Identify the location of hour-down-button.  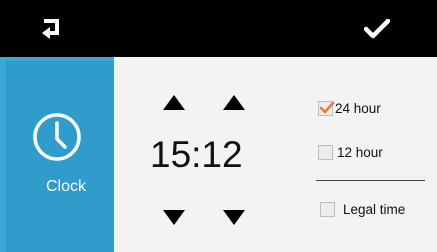
(174, 217).